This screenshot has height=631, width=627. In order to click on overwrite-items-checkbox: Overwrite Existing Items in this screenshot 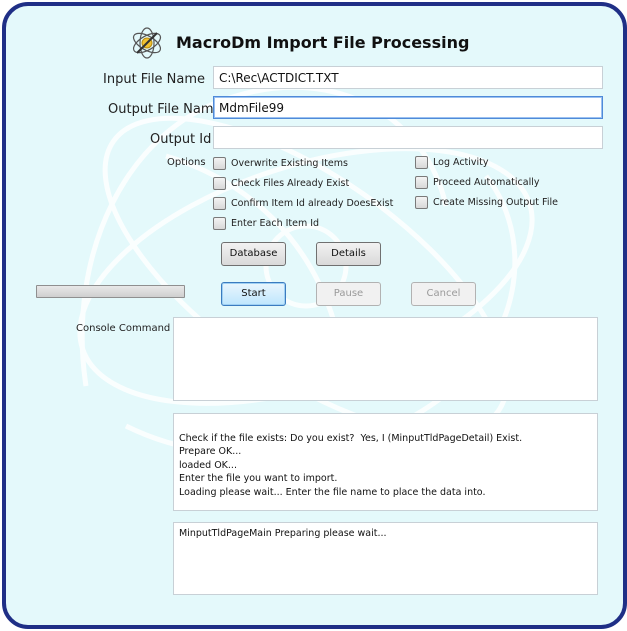, I will do `click(280, 163)`.